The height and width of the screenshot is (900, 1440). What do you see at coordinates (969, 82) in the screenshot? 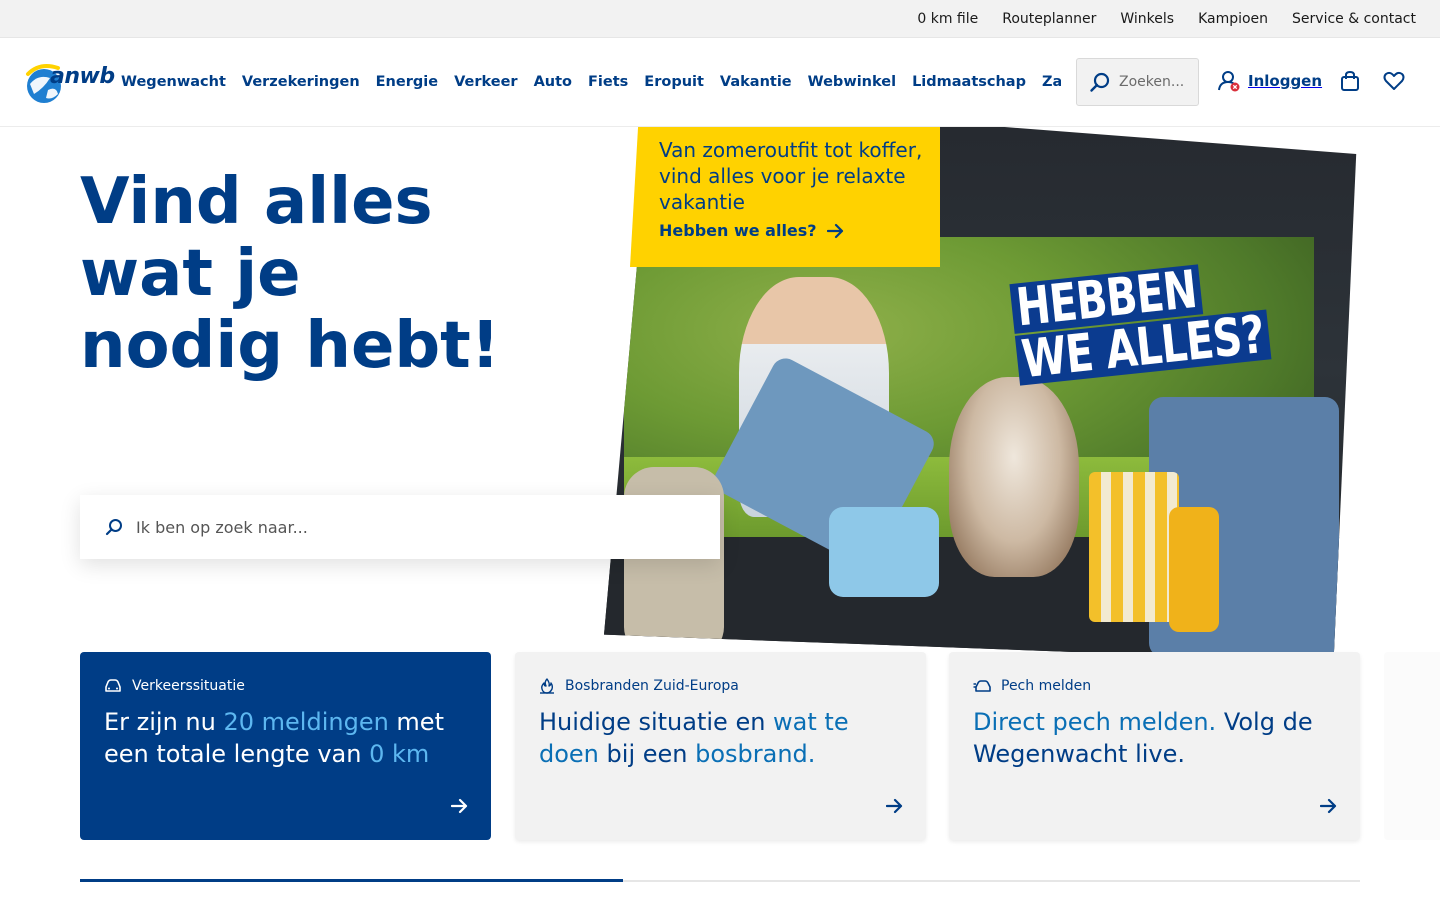
I see `nav-item-lidmaatschap: Lidmaatschap` at bounding box center [969, 82].